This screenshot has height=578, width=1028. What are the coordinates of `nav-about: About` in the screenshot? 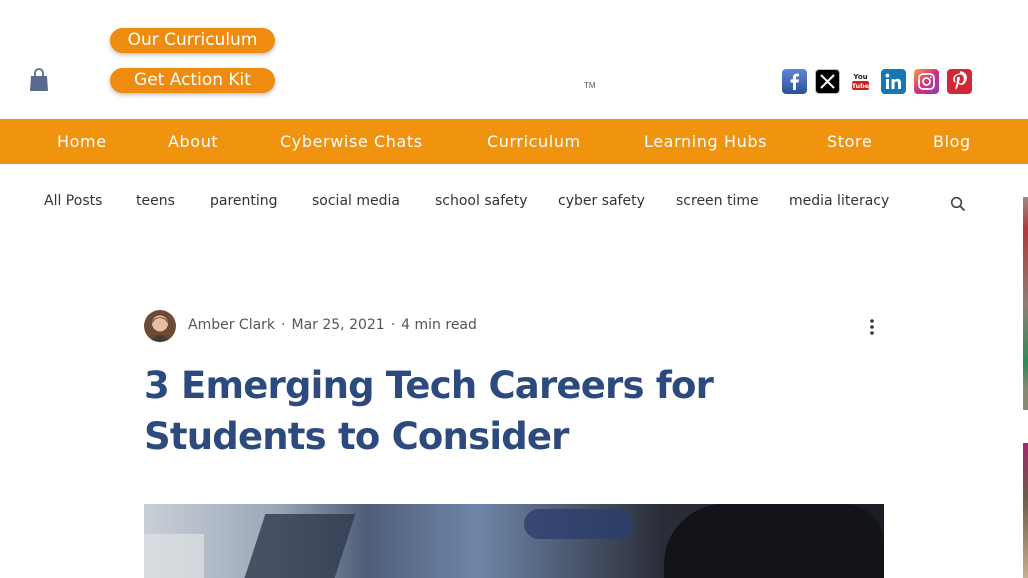 It's located at (193, 141).